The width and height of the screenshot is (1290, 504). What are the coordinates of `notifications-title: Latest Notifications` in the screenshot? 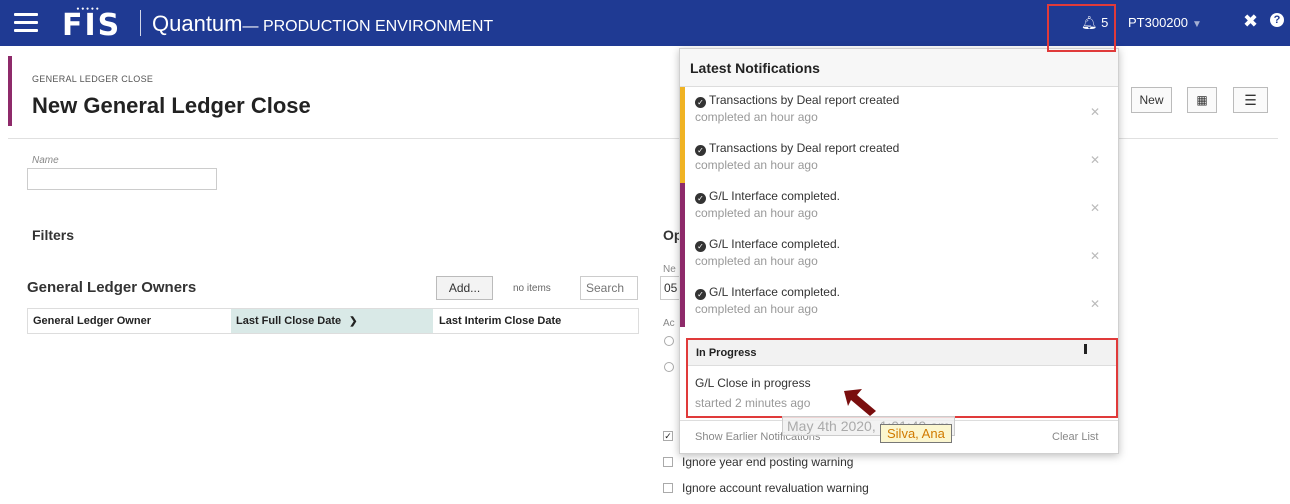 It's located at (899, 68).